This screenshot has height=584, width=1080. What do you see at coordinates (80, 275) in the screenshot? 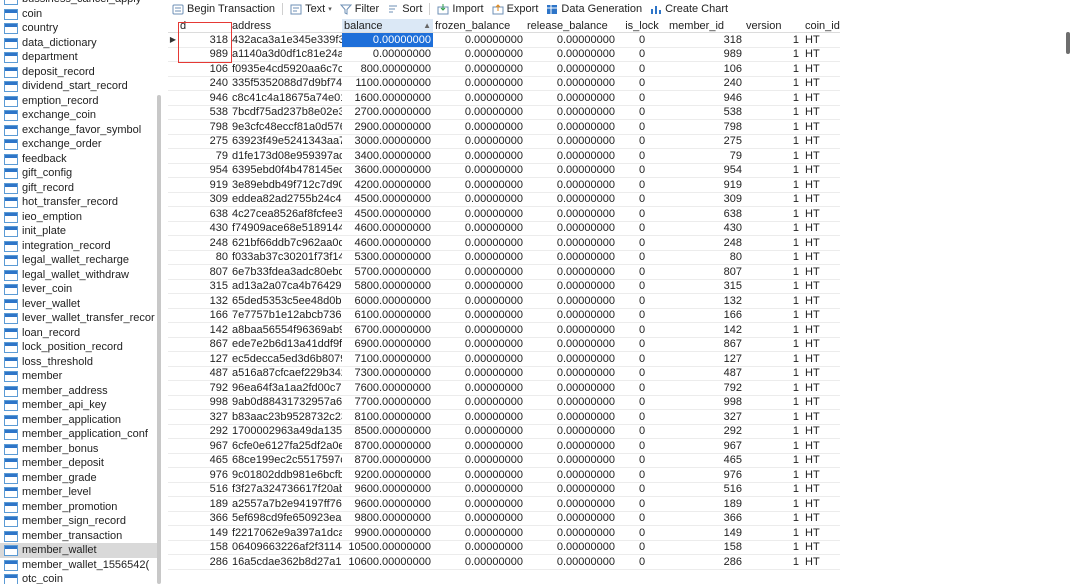
I see `sidebar-table-item: legal_wallet_withdraw` at bounding box center [80, 275].